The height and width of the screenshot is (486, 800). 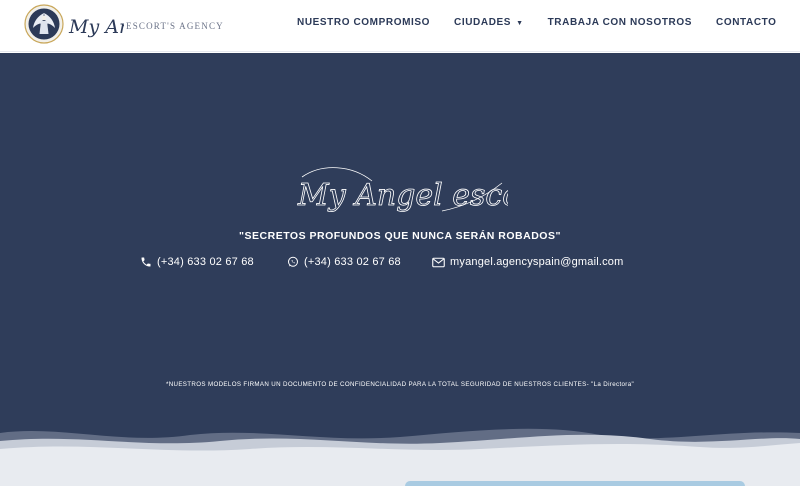 I want to click on contact-email-text: myangel.agencyspain@gmail.com, so click(x=537, y=262).